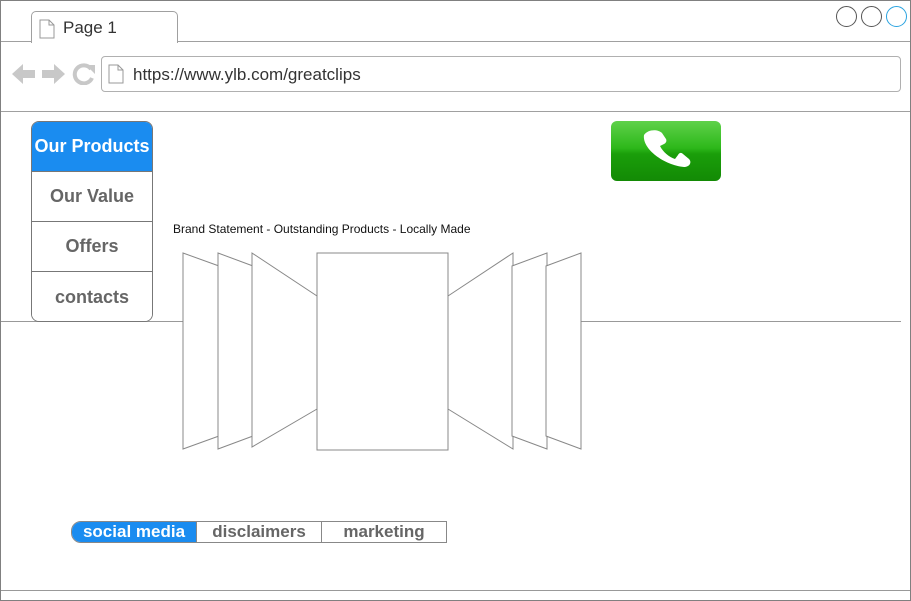 Image resolution: width=911 pixels, height=601 pixels. Describe the element at coordinates (382, 351) in the screenshot. I see `carousel-item-center` at that location.